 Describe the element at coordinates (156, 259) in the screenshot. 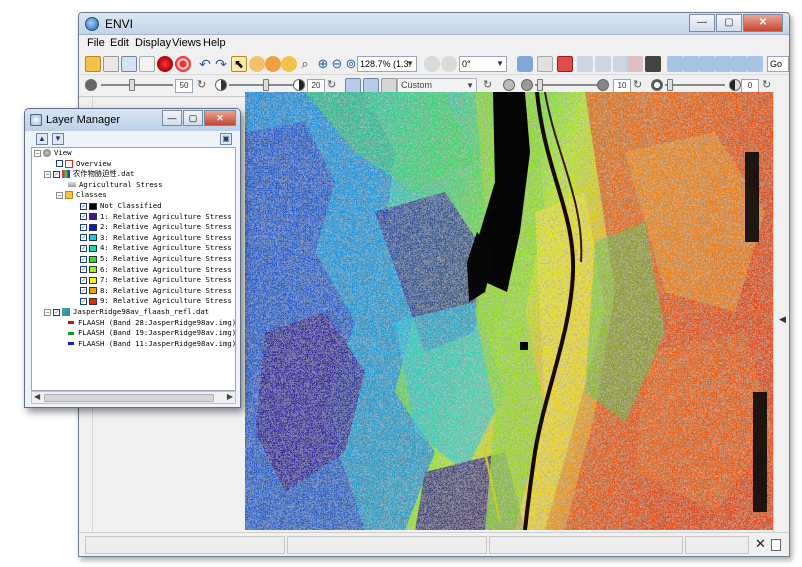

I see `tree-class-row: ✓ 5: Relative Agriculture Stress` at that location.